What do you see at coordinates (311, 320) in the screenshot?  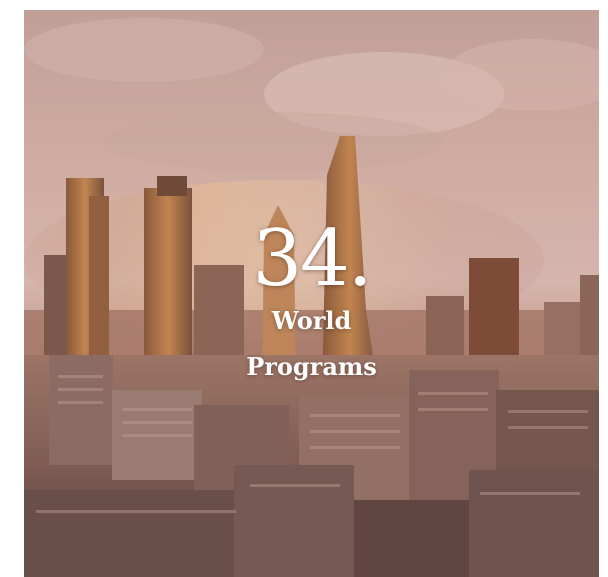 I see `stat-label-line-1: World` at bounding box center [311, 320].